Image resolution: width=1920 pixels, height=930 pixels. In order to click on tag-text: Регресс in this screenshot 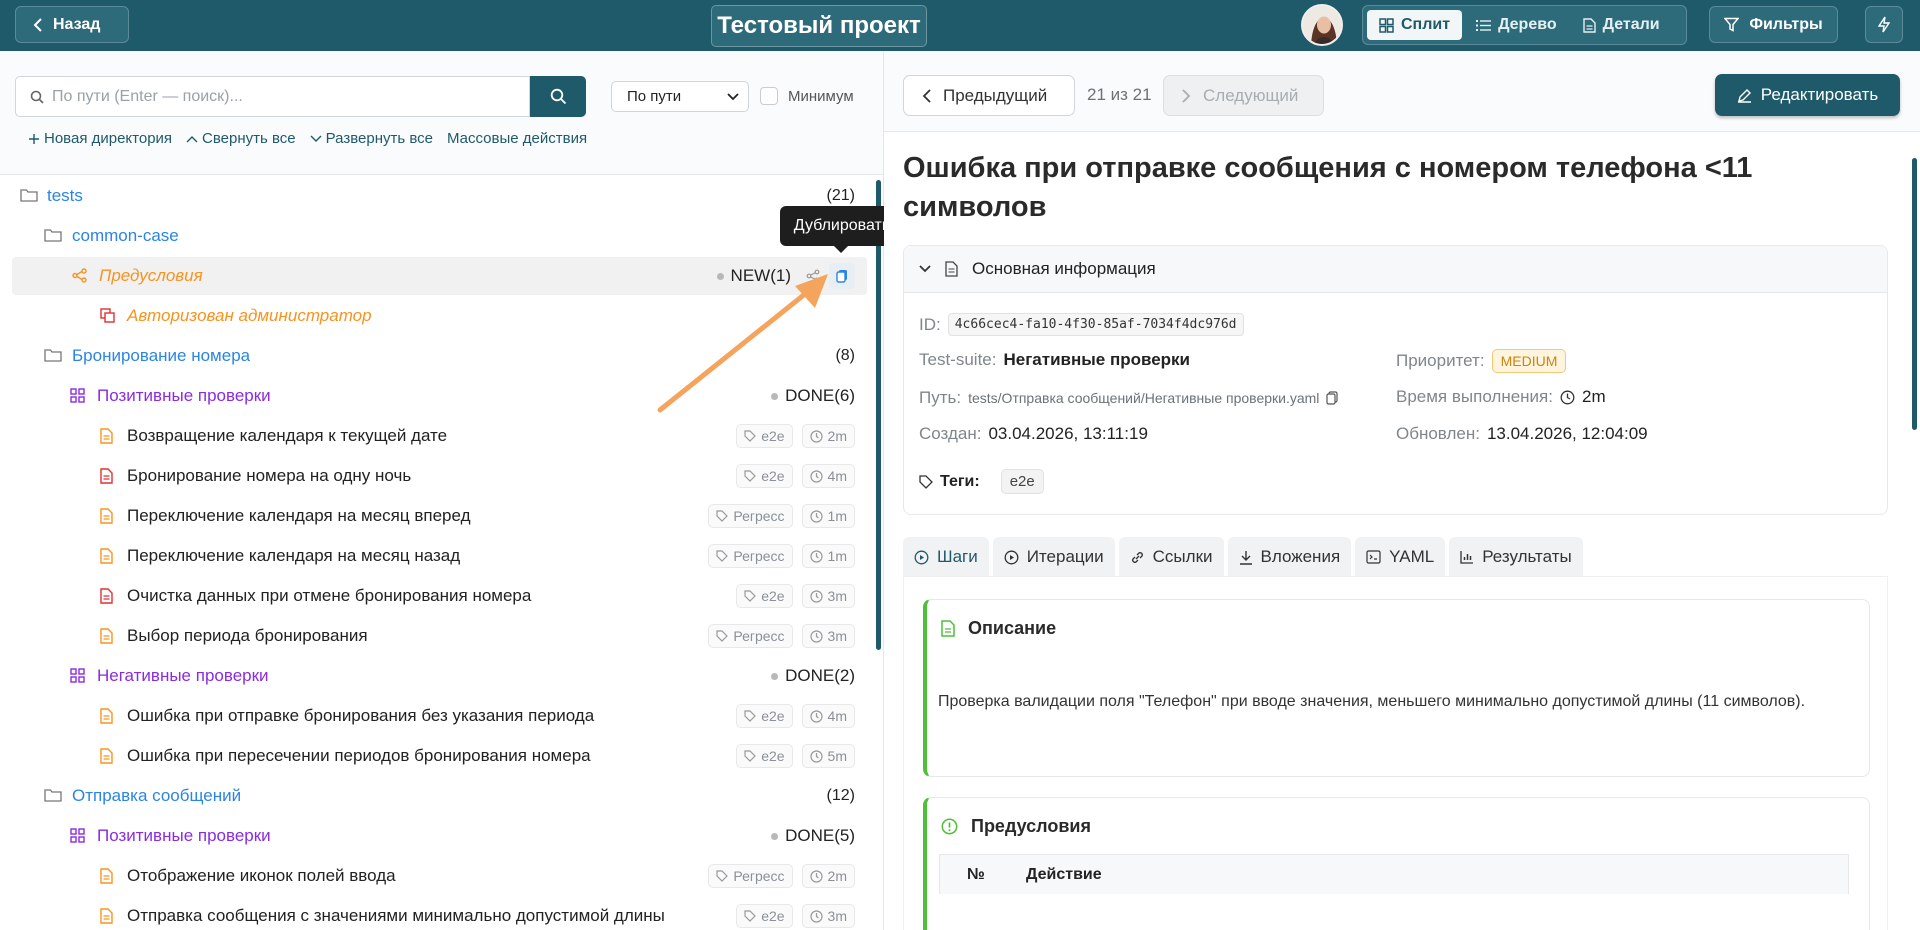, I will do `click(759, 636)`.